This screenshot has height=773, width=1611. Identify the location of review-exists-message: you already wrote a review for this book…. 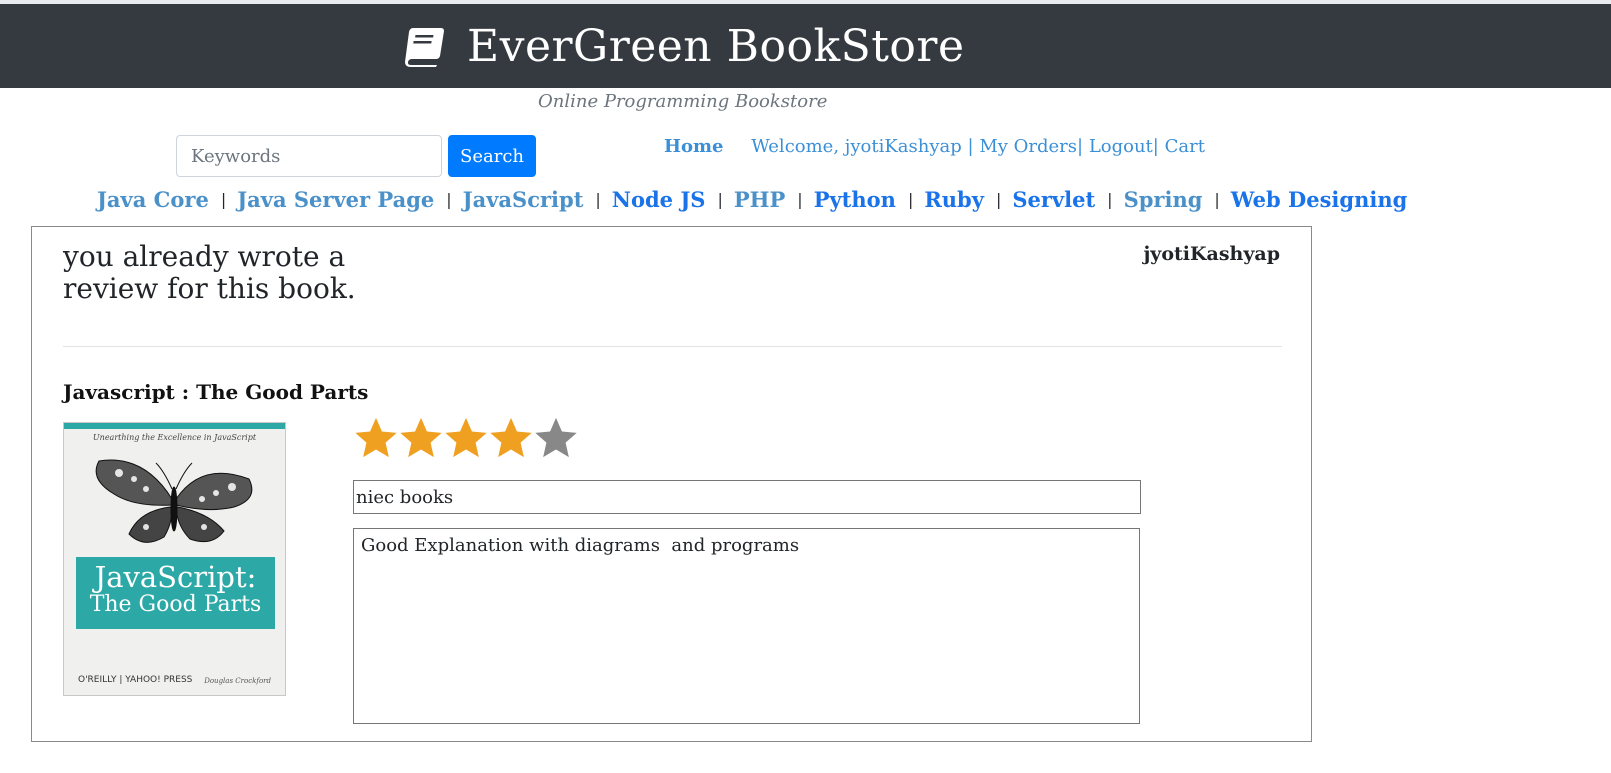
(209, 272).